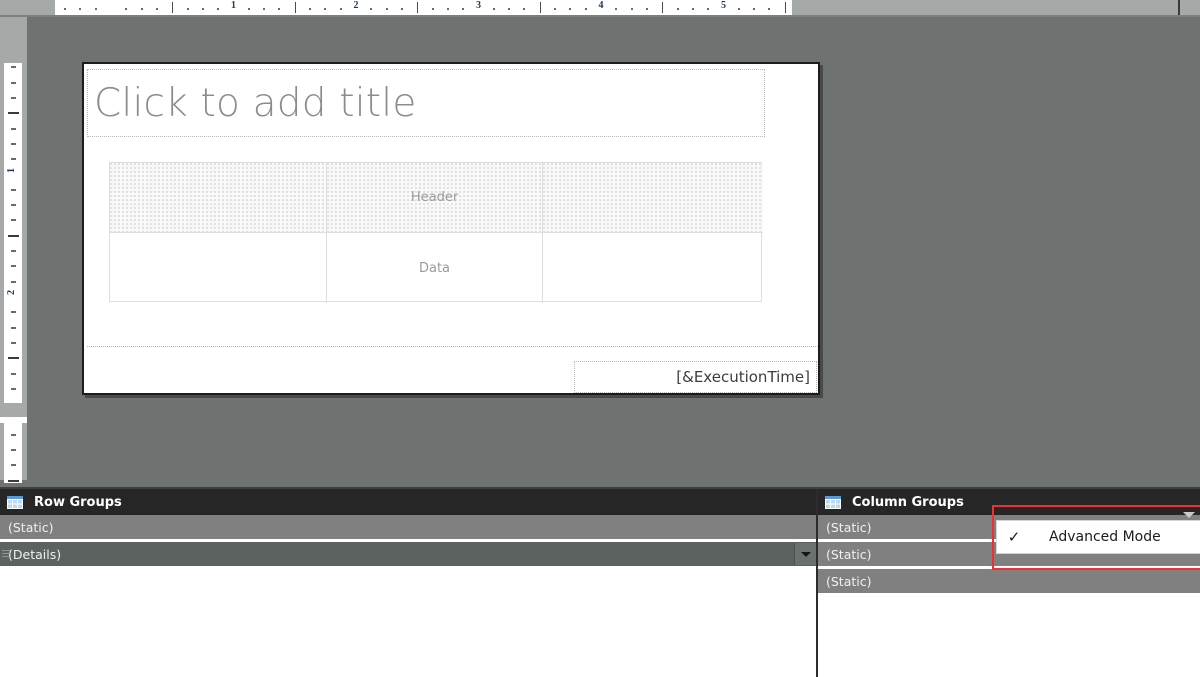 This screenshot has width=1200, height=677. I want to click on row-group-dropdown-button, so click(805, 554).